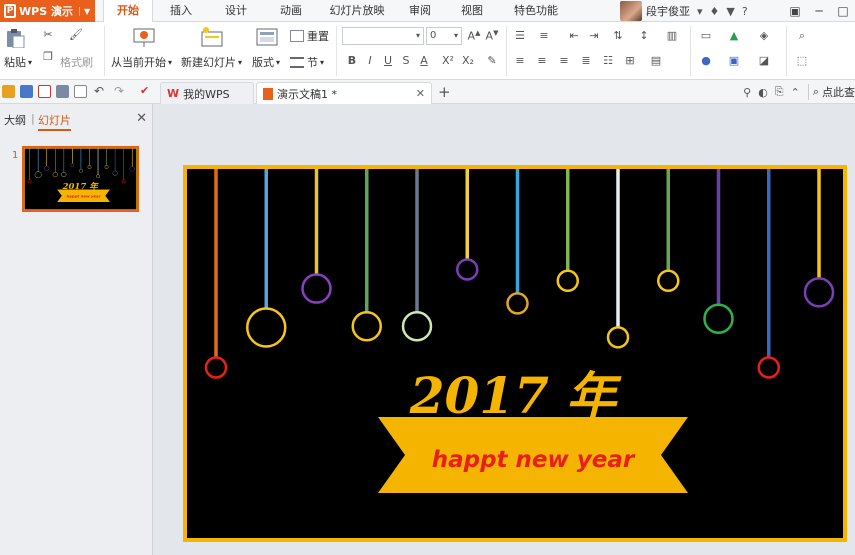  What do you see at coordinates (173, 93) in the screenshot?
I see `wps-icon: W` at bounding box center [173, 93].